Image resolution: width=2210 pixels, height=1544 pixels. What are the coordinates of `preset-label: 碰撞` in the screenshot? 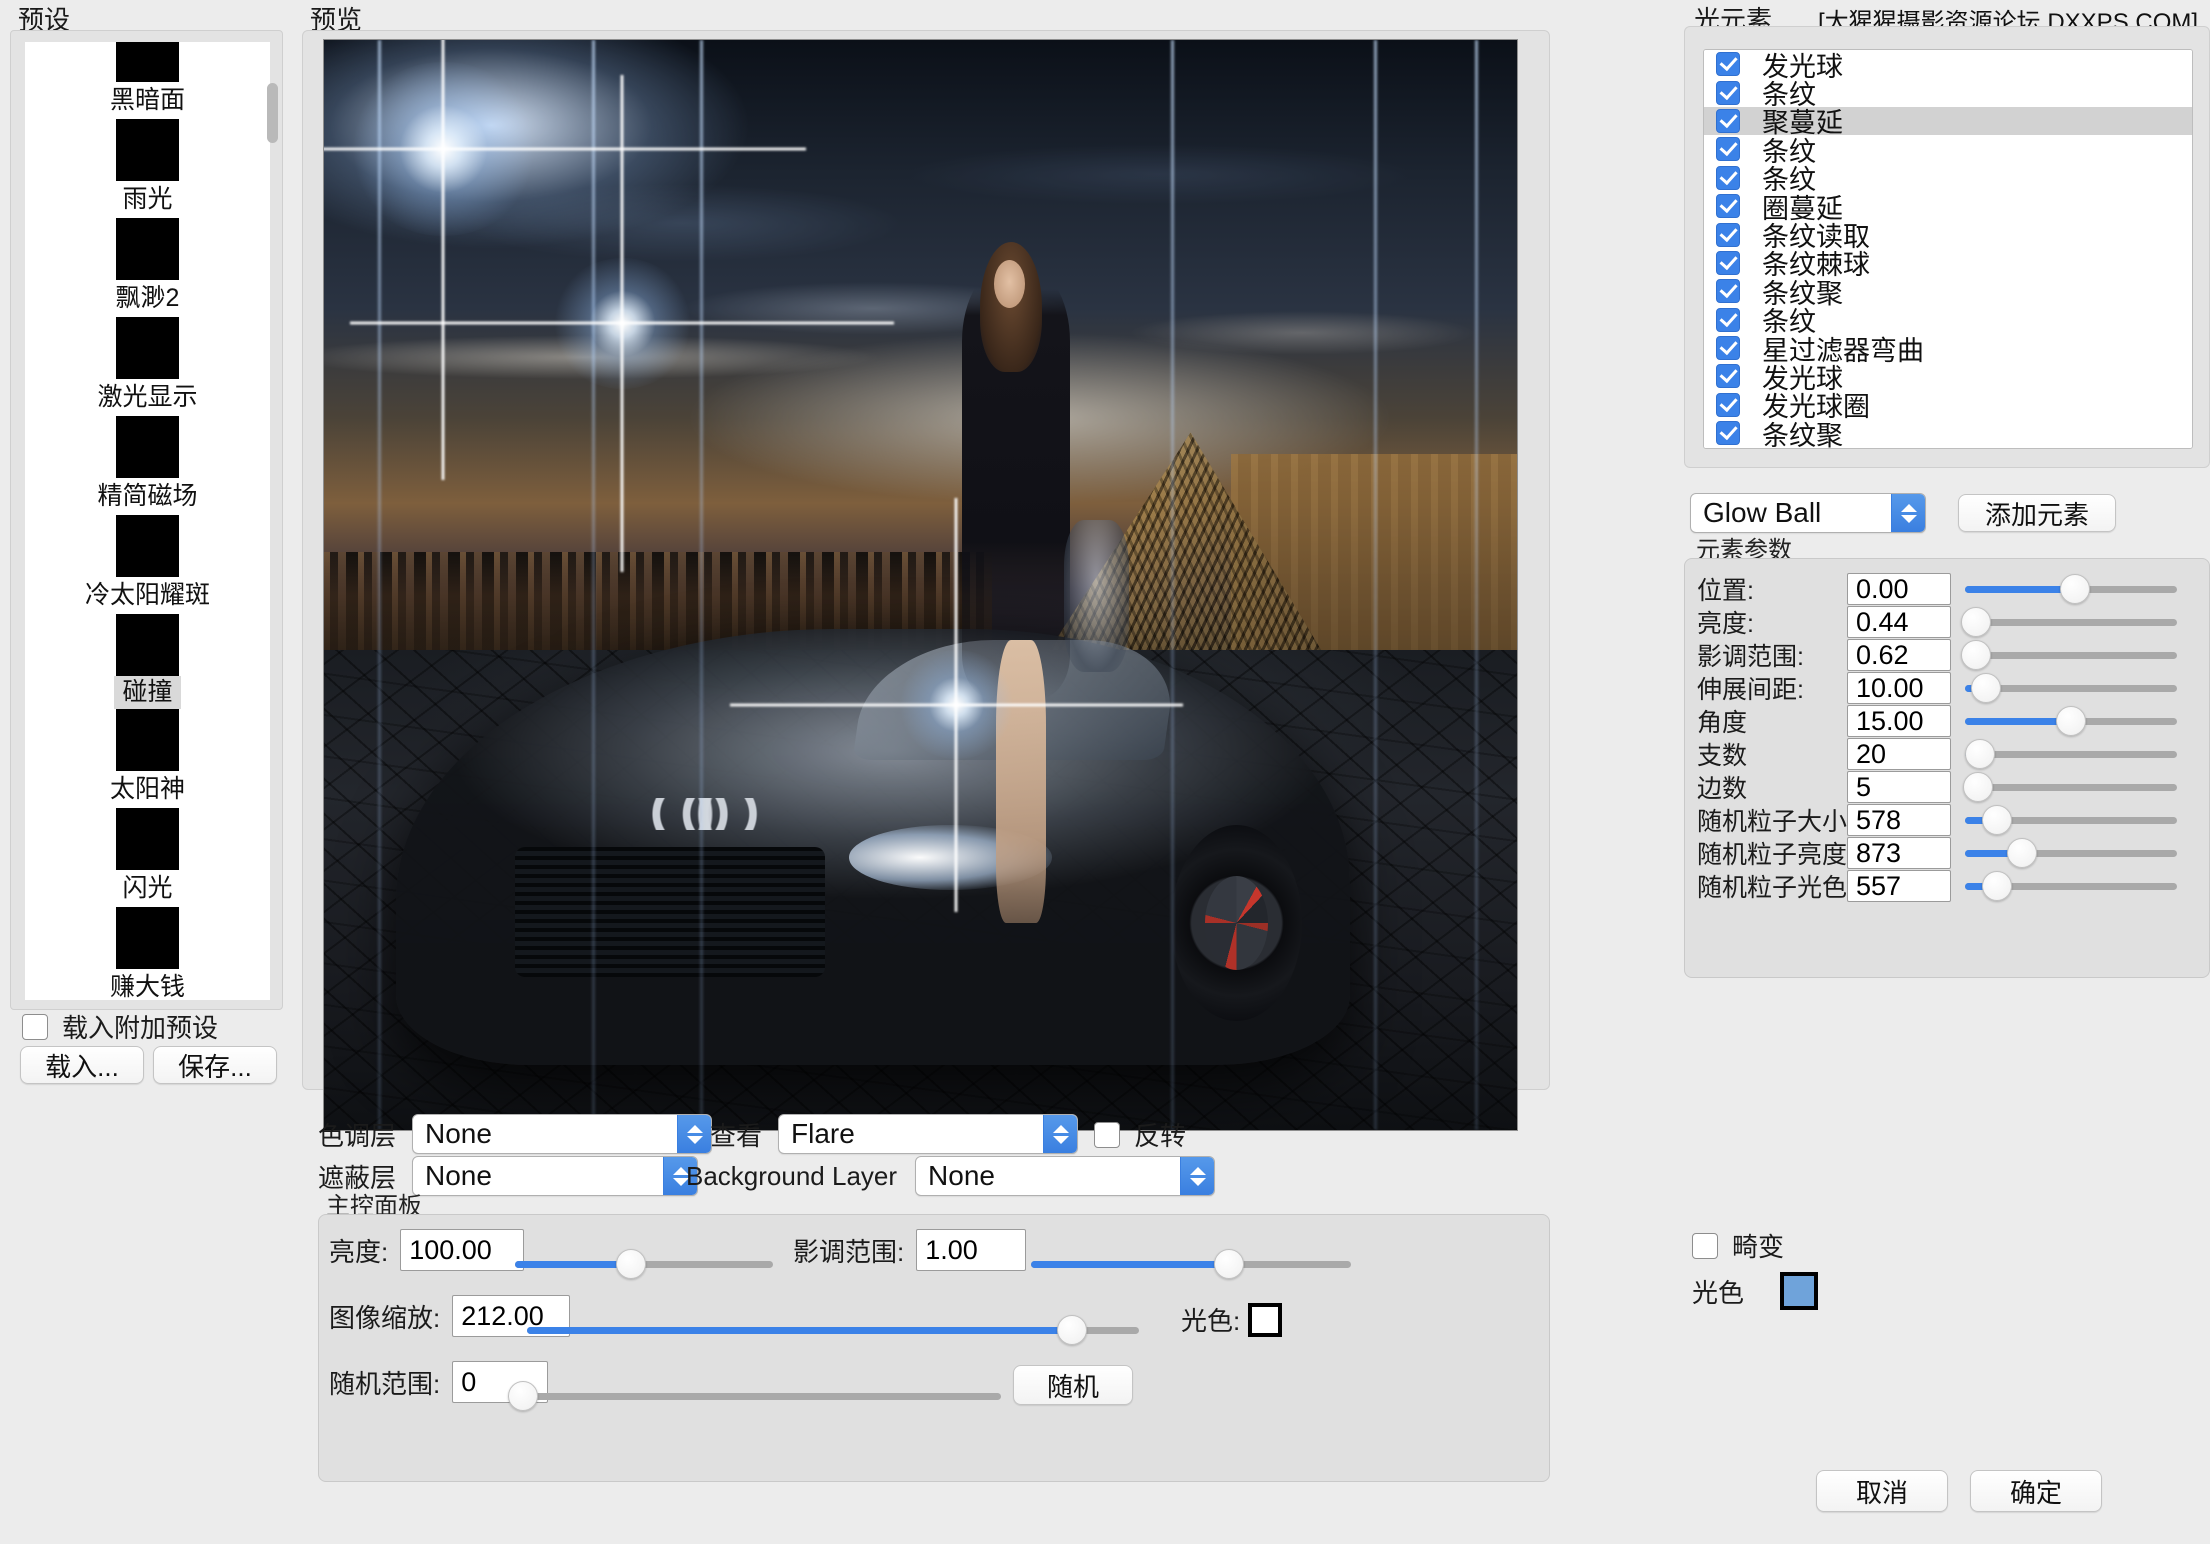 It's located at (147, 692).